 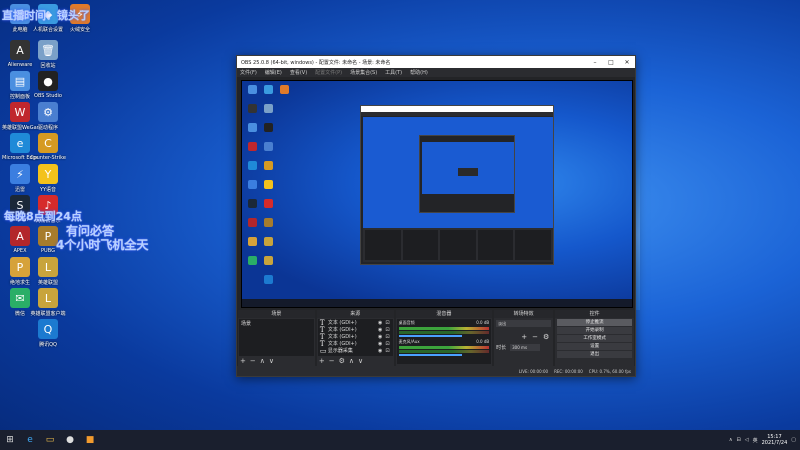 I want to click on notification-icon: ▢, so click(x=793, y=440).